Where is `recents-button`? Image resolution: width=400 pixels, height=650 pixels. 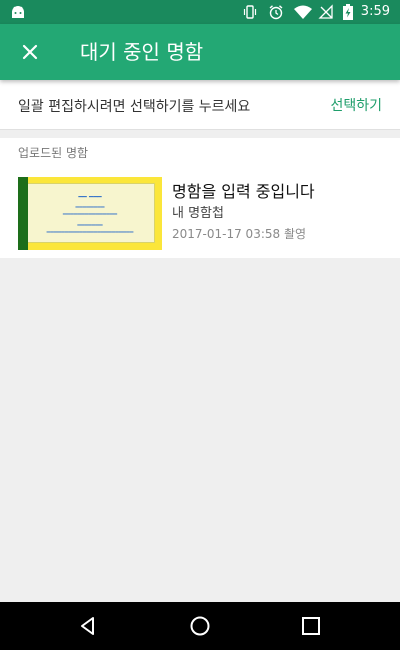
recents-button is located at coordinates (311, 626).